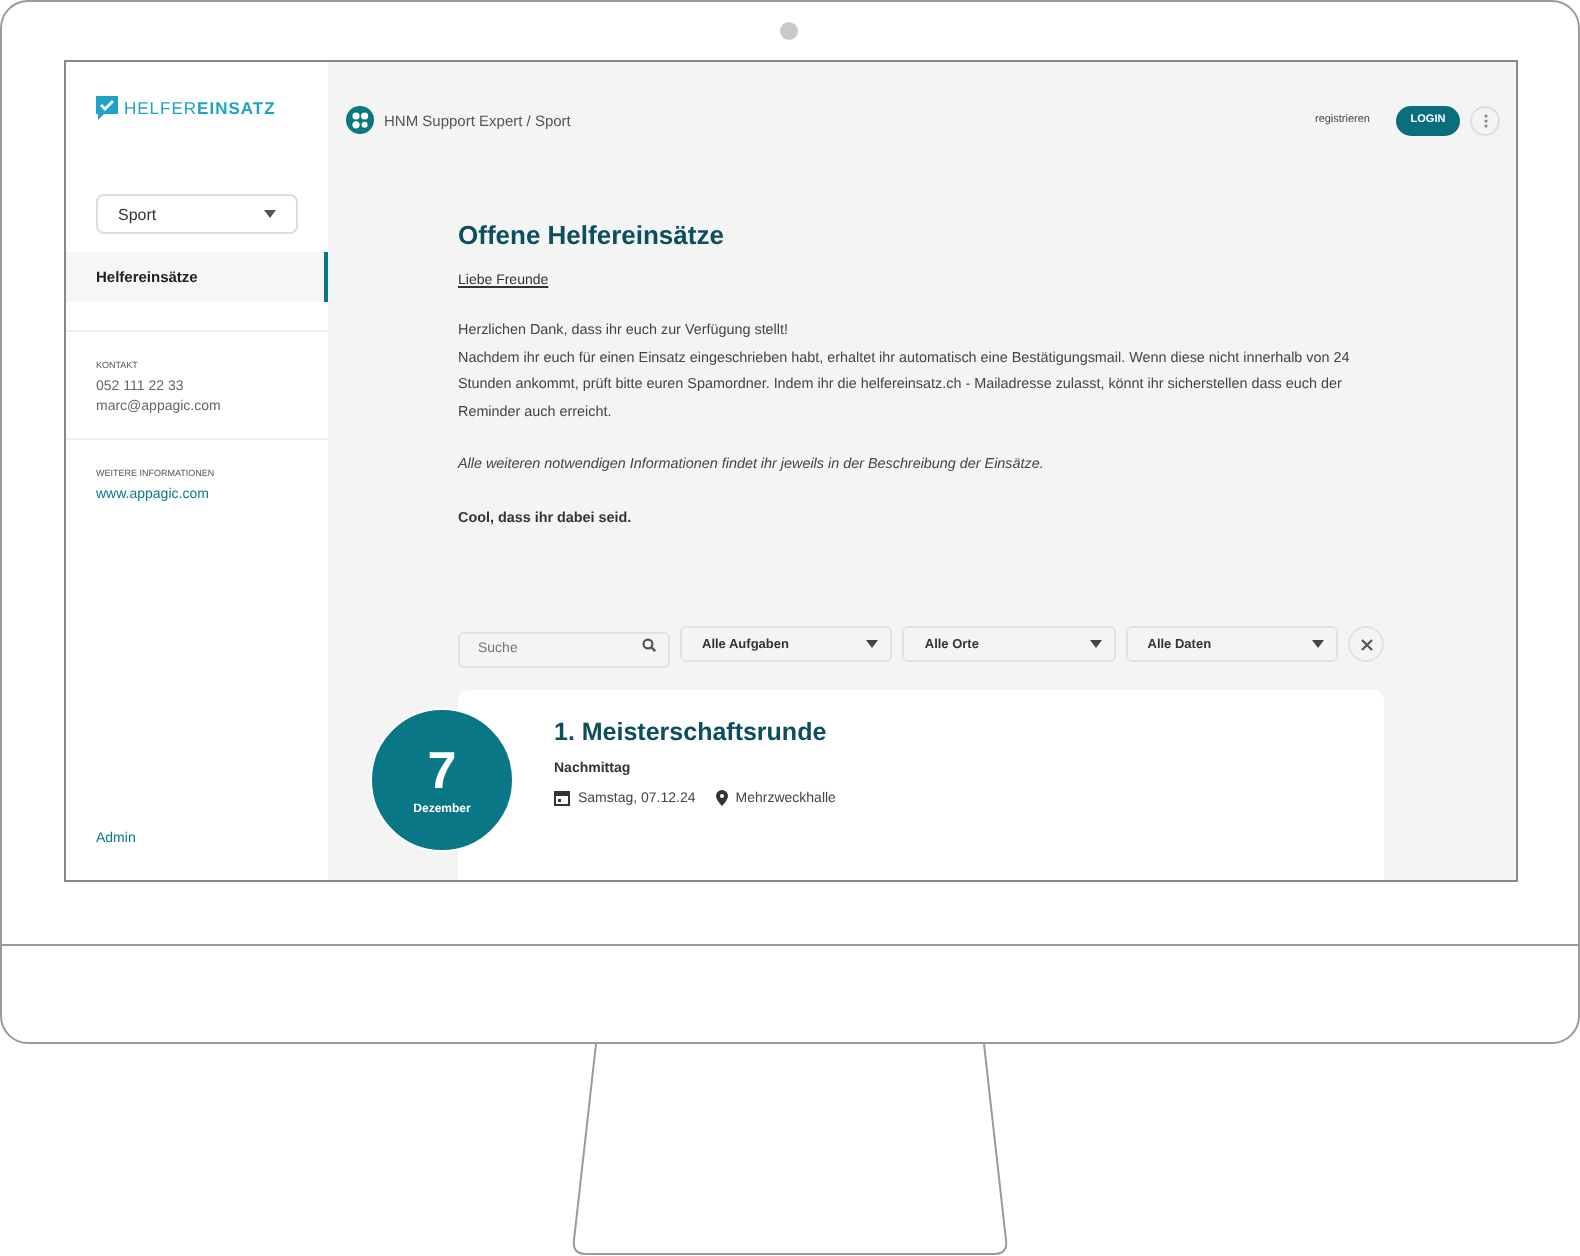 This screenshot has width=1580, height=1256. I want to click on logo-text: HELFEREINSATZ, so click(200, 108).